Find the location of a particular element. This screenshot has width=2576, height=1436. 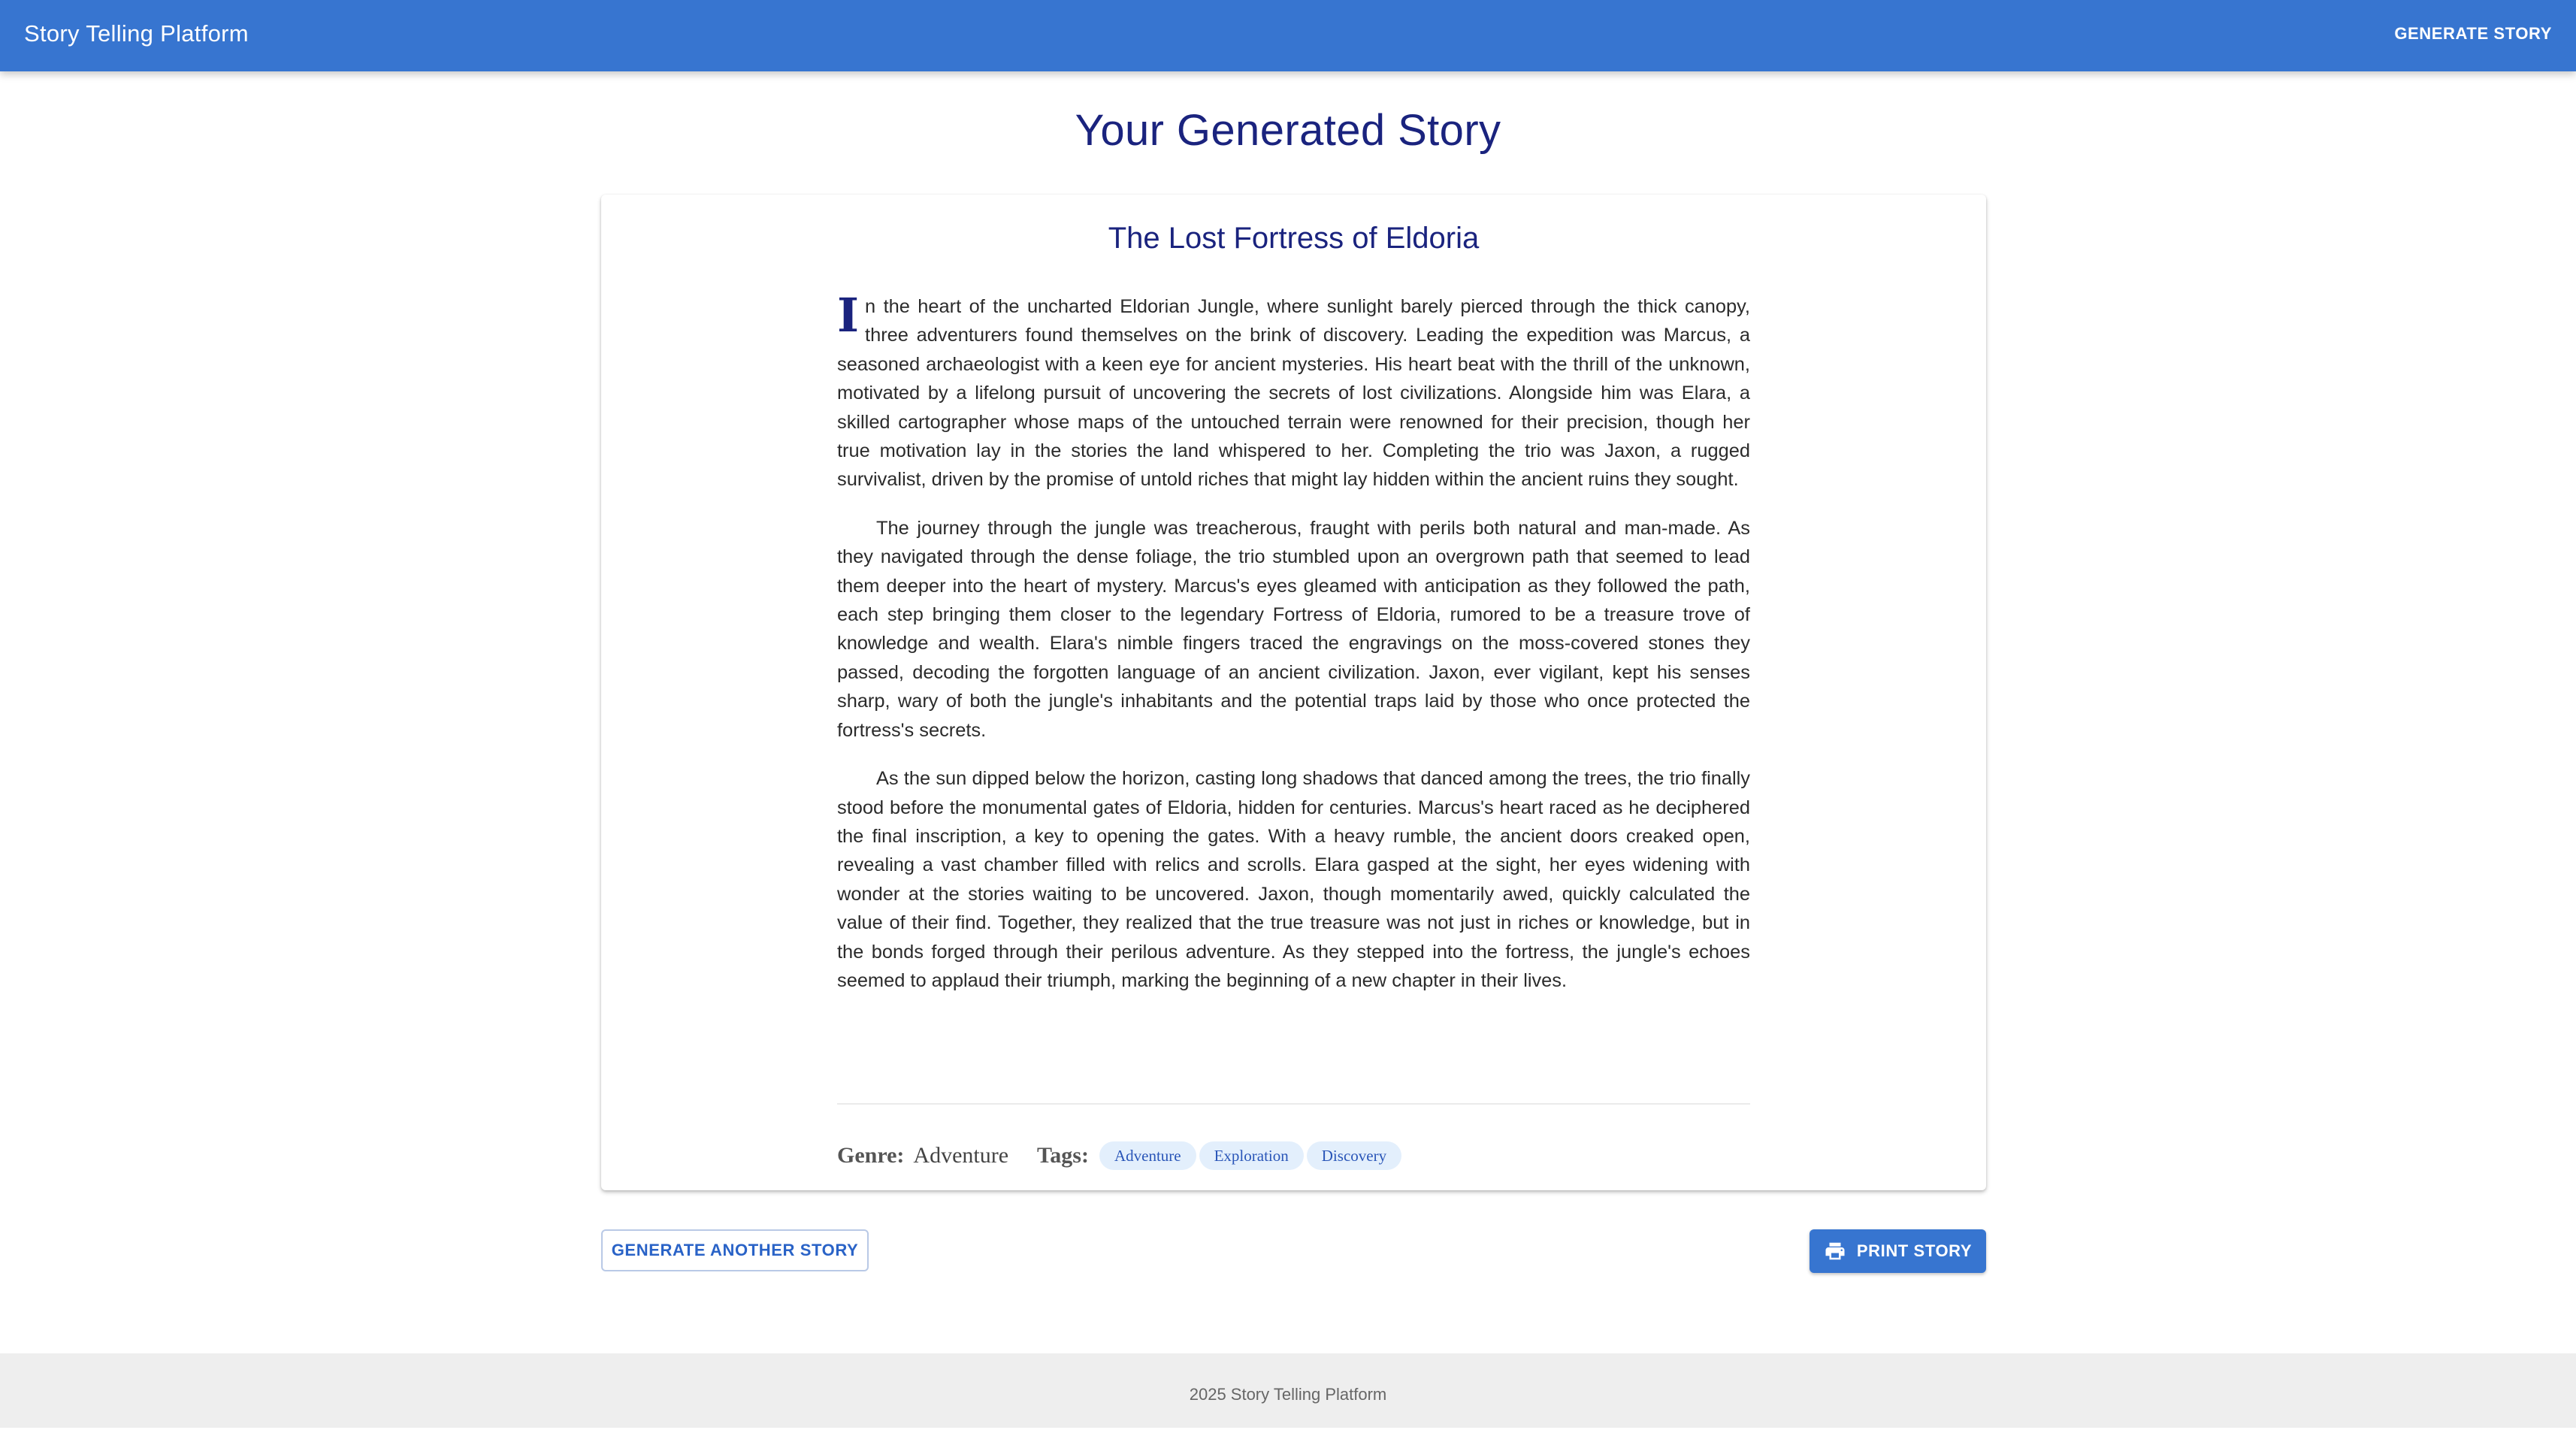

print-story-button: PRINT STORY is located at coordinates (1898, 1251).